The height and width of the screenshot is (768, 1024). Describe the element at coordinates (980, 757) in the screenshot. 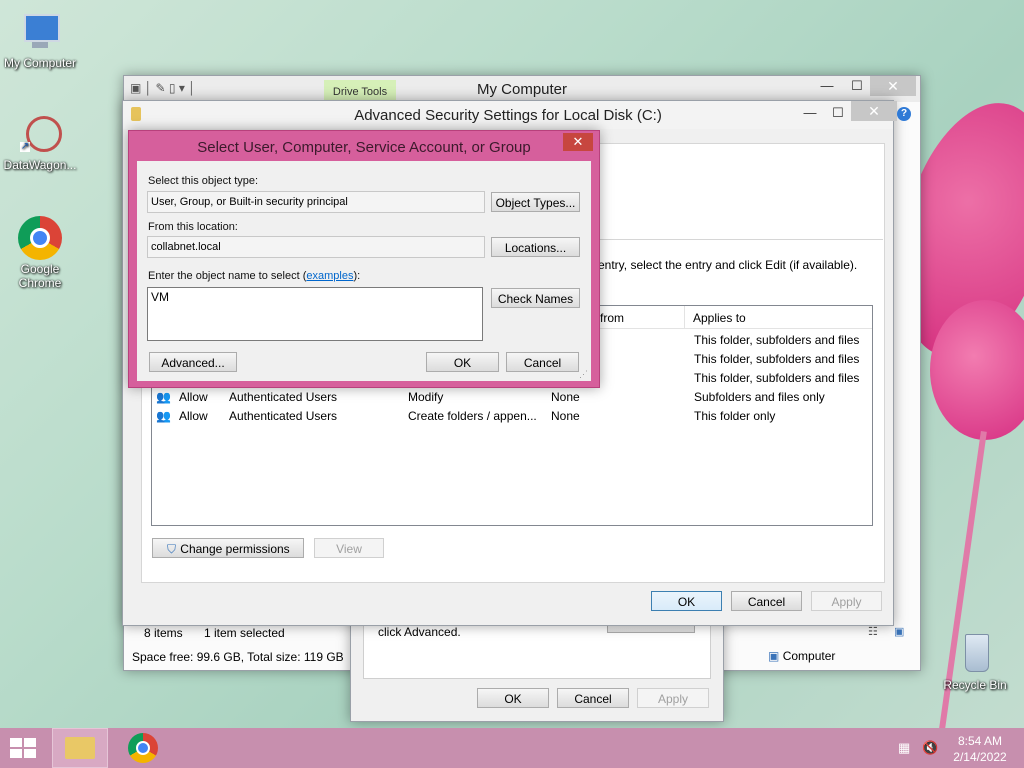

I see `clock-date: 2/14/2022` at that location.